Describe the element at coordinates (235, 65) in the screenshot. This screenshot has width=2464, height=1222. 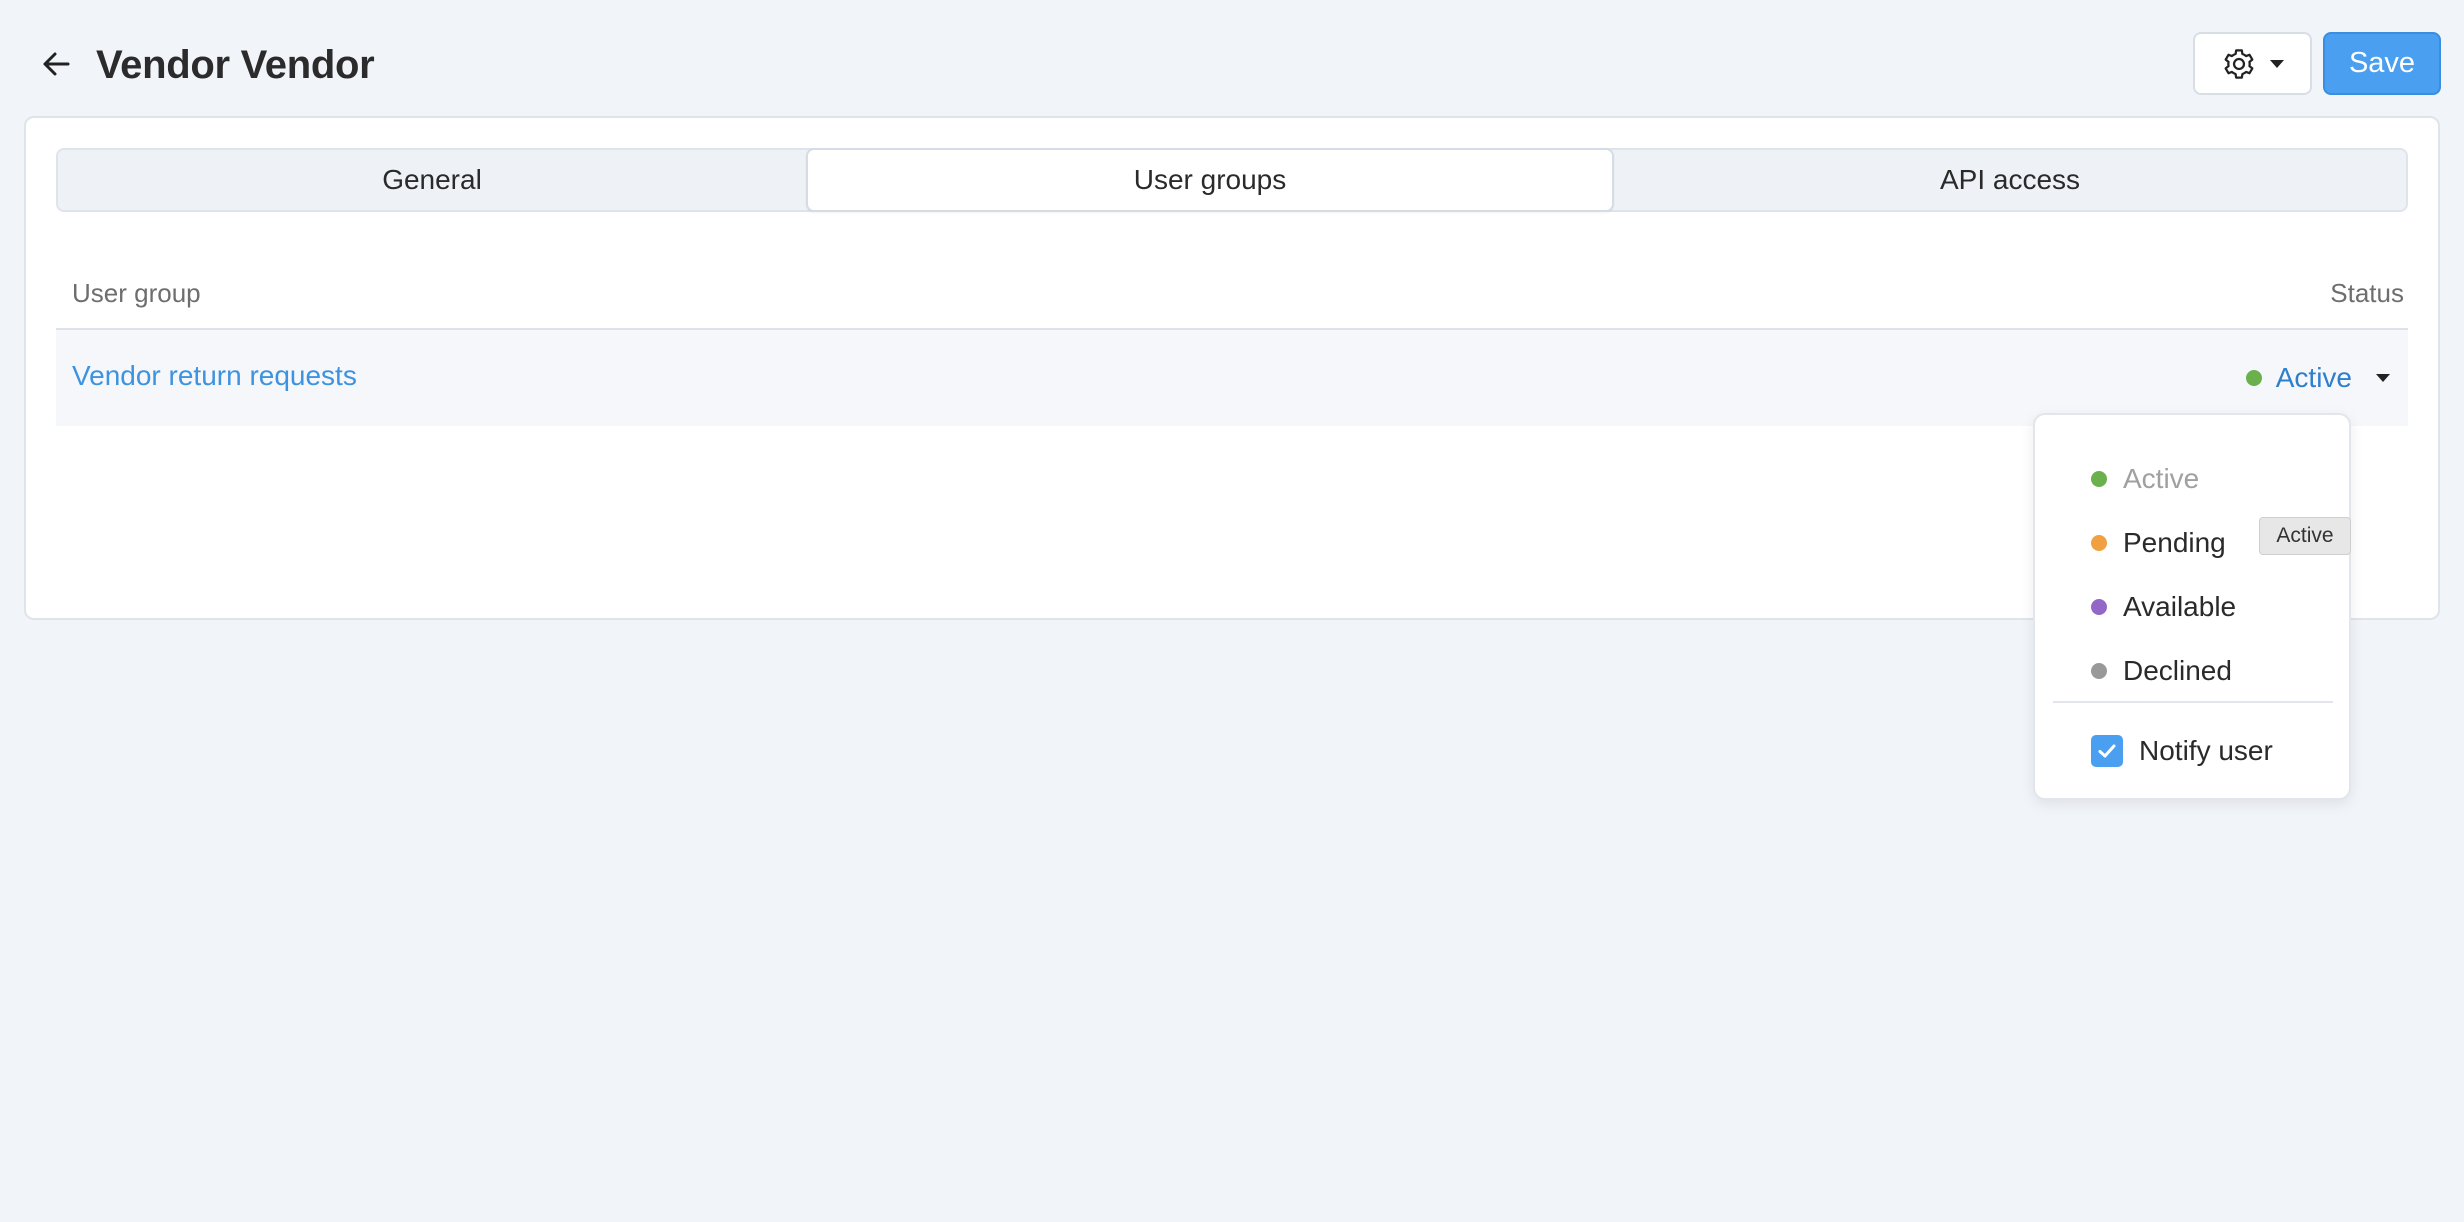
I see `page-title: Vendor Vendor` at that location.